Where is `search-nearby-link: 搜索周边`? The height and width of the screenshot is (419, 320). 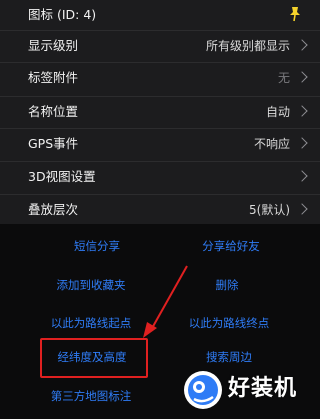 search-nearby-link: 搜索周边 is located at coordinates (229, 357).